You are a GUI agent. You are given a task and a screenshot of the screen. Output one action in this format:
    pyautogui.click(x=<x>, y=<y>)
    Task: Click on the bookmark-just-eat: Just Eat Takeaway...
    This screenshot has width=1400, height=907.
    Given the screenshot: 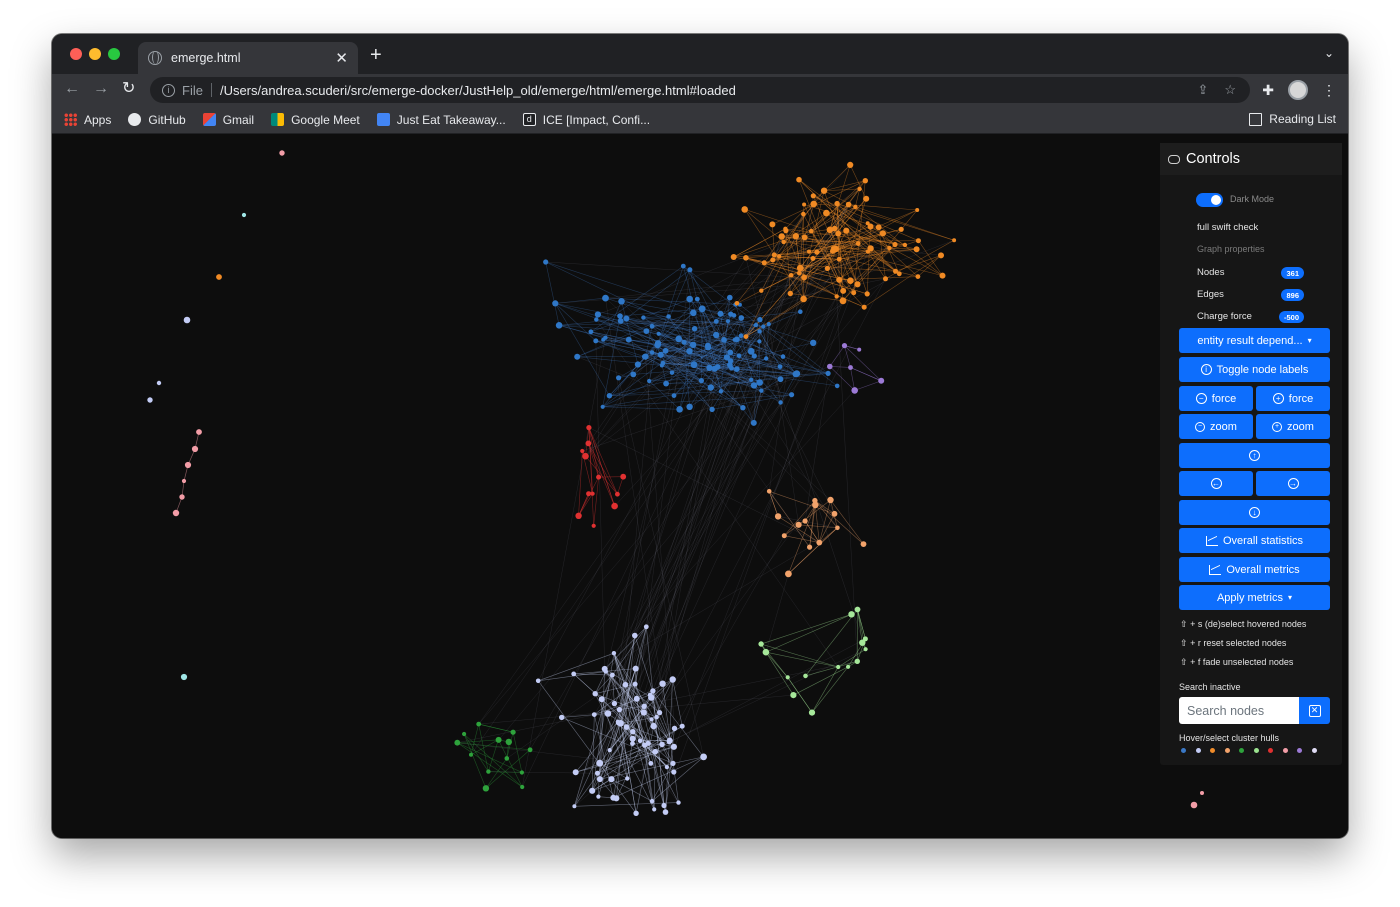 What is the action you would take?
    pyautogui.click(x=441, y=120)
    